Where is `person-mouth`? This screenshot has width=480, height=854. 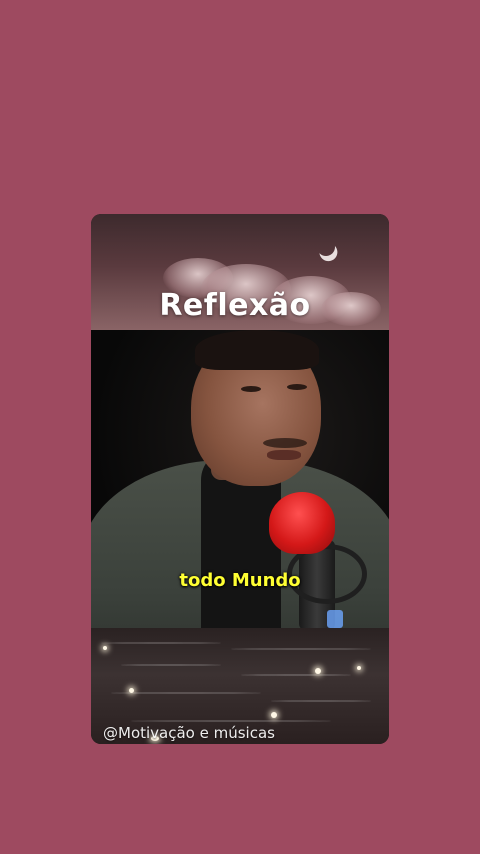 person-mouth is located at coordinates (284, 455).